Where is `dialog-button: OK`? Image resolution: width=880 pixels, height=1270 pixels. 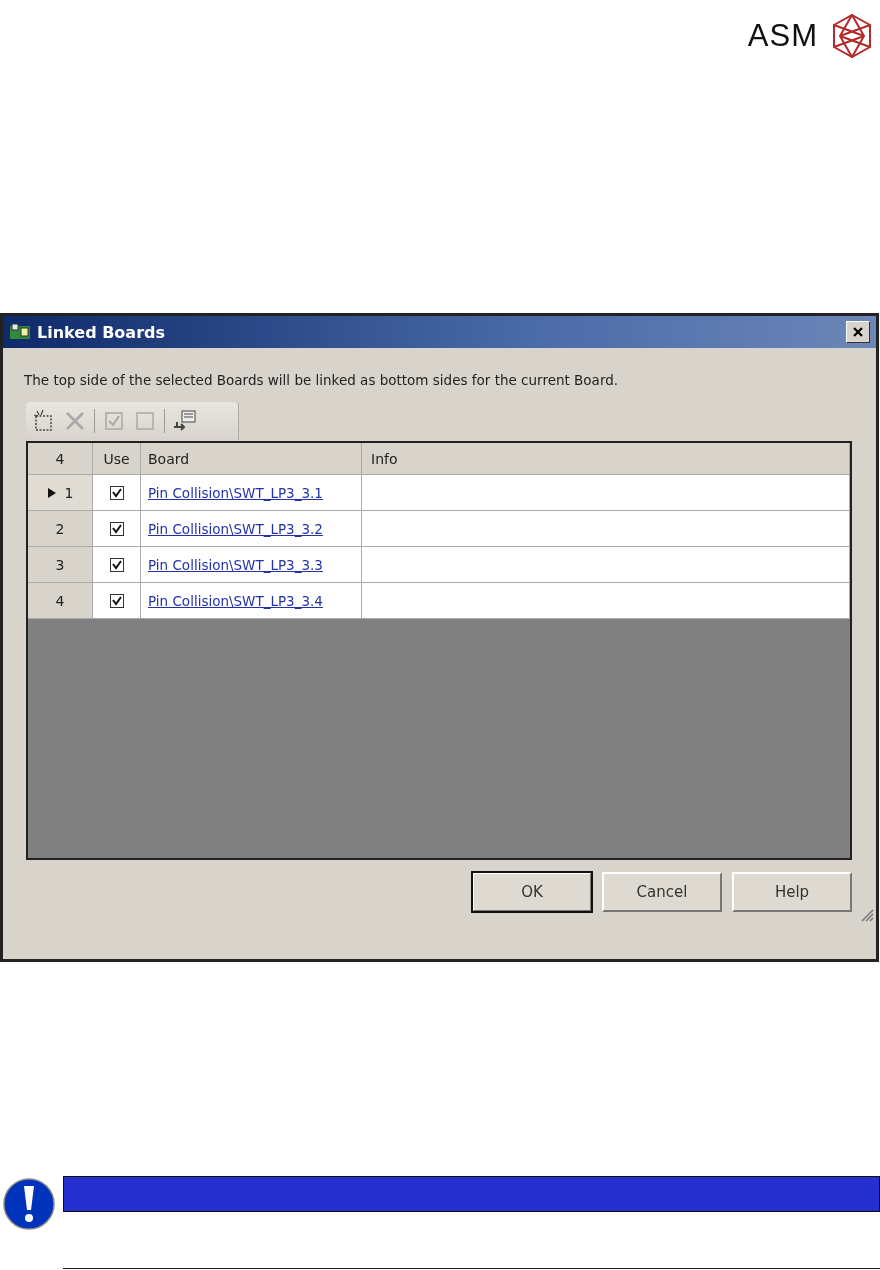 dialog-button: OK is located at coordinates (532, 892).